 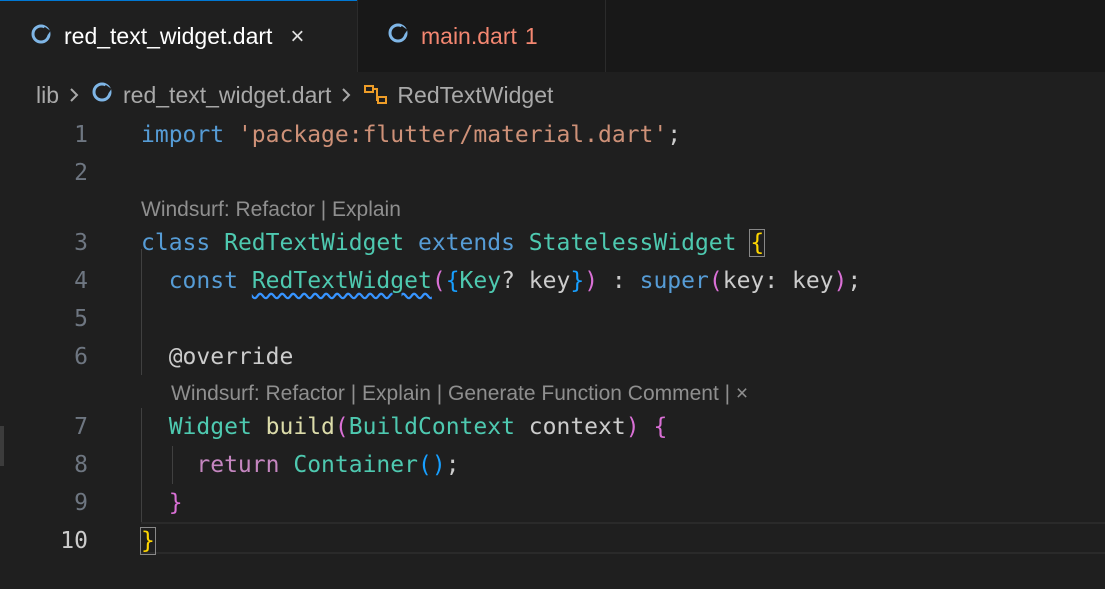 I want to click on tab-bar: red_text_widget.dart × main.dart 1, so click(x=552, y=36).